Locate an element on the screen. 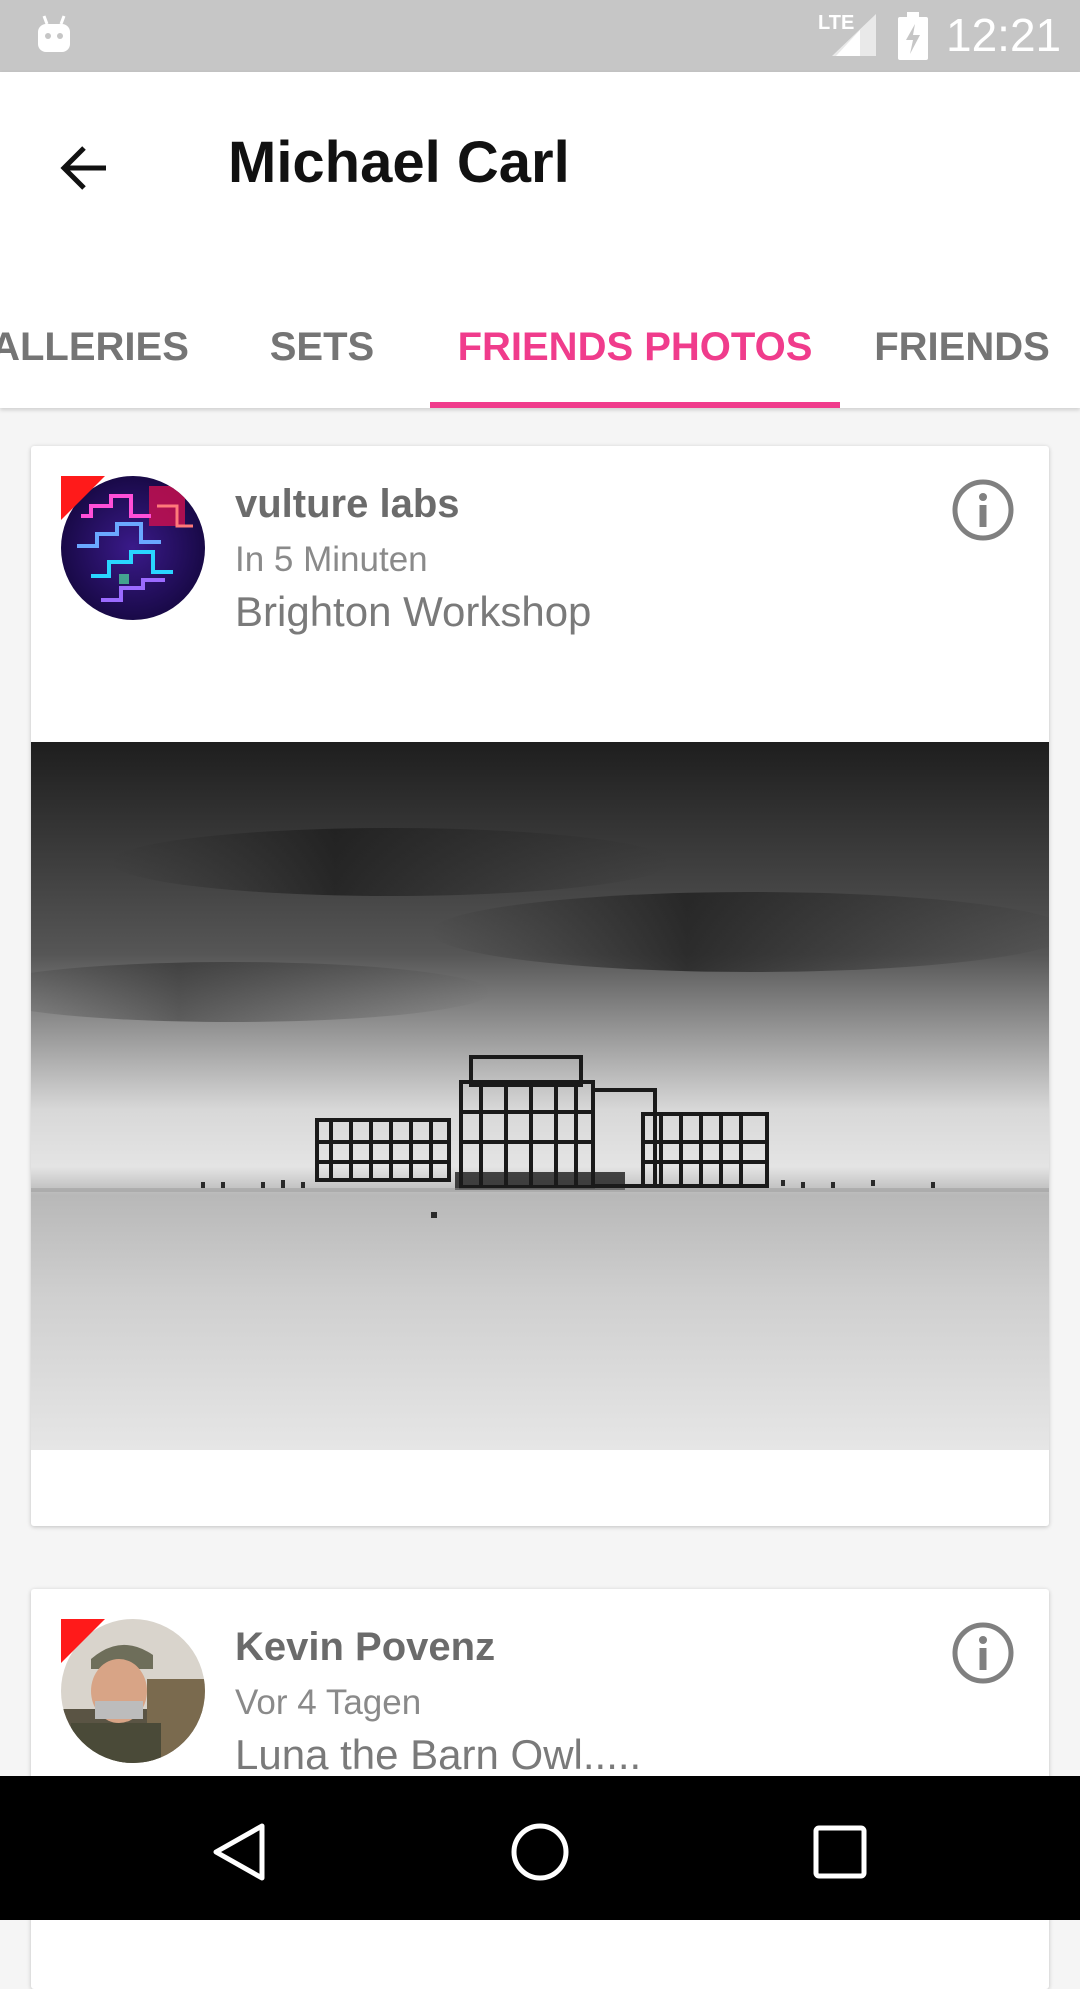  tab-bar: ALLERIES SETS FRIENDS PHOTOS FRIENDS is located at coordinates (540, 347).